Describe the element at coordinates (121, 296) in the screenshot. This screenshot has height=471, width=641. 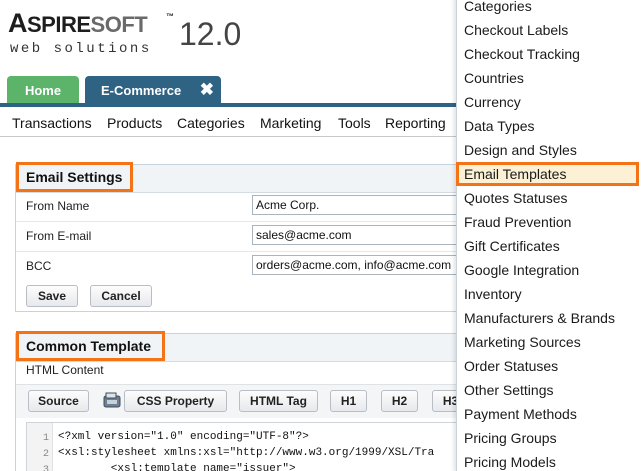
I see `cancel-button: Cancel` at that location.